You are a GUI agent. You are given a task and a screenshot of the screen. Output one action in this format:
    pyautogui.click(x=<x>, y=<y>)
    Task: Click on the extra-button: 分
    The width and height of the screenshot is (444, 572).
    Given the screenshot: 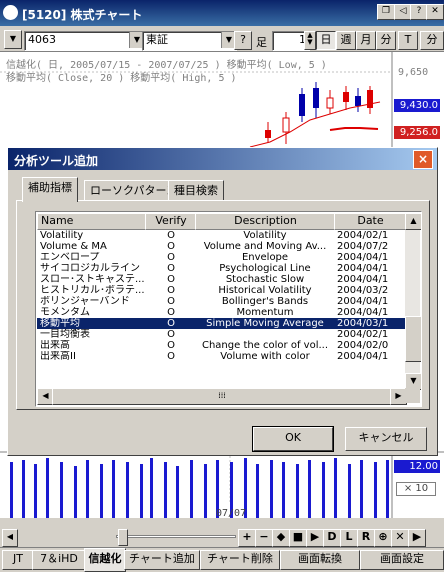 What is the action you would take?
    pyautogui.click(x=432, y=40)
    